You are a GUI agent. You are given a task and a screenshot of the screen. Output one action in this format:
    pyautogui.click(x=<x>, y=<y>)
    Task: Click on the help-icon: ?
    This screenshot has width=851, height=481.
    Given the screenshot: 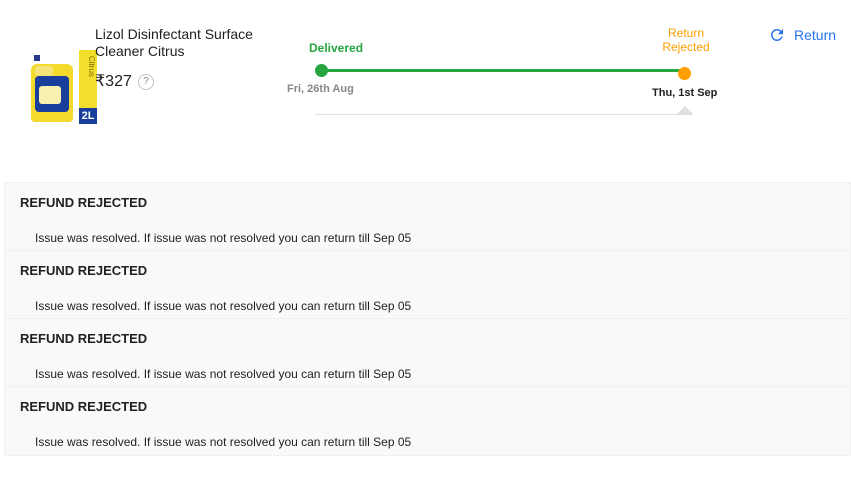 What is the action you would take?
    pyautogui.click(x=146, y=82)
    